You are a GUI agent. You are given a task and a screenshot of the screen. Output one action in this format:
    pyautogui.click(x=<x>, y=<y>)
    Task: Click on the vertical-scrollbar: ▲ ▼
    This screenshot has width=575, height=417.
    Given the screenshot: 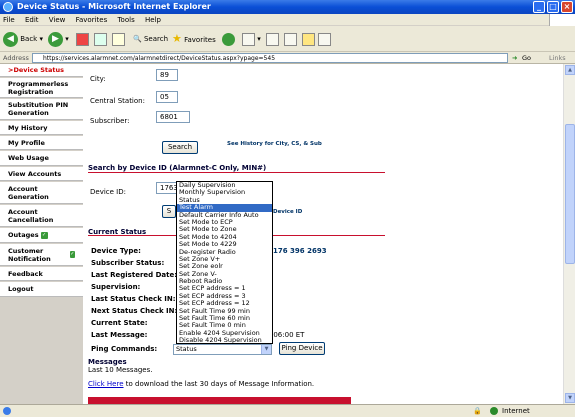 What is the action you would take?
    pyautogui.click(x=569, y=234)
    